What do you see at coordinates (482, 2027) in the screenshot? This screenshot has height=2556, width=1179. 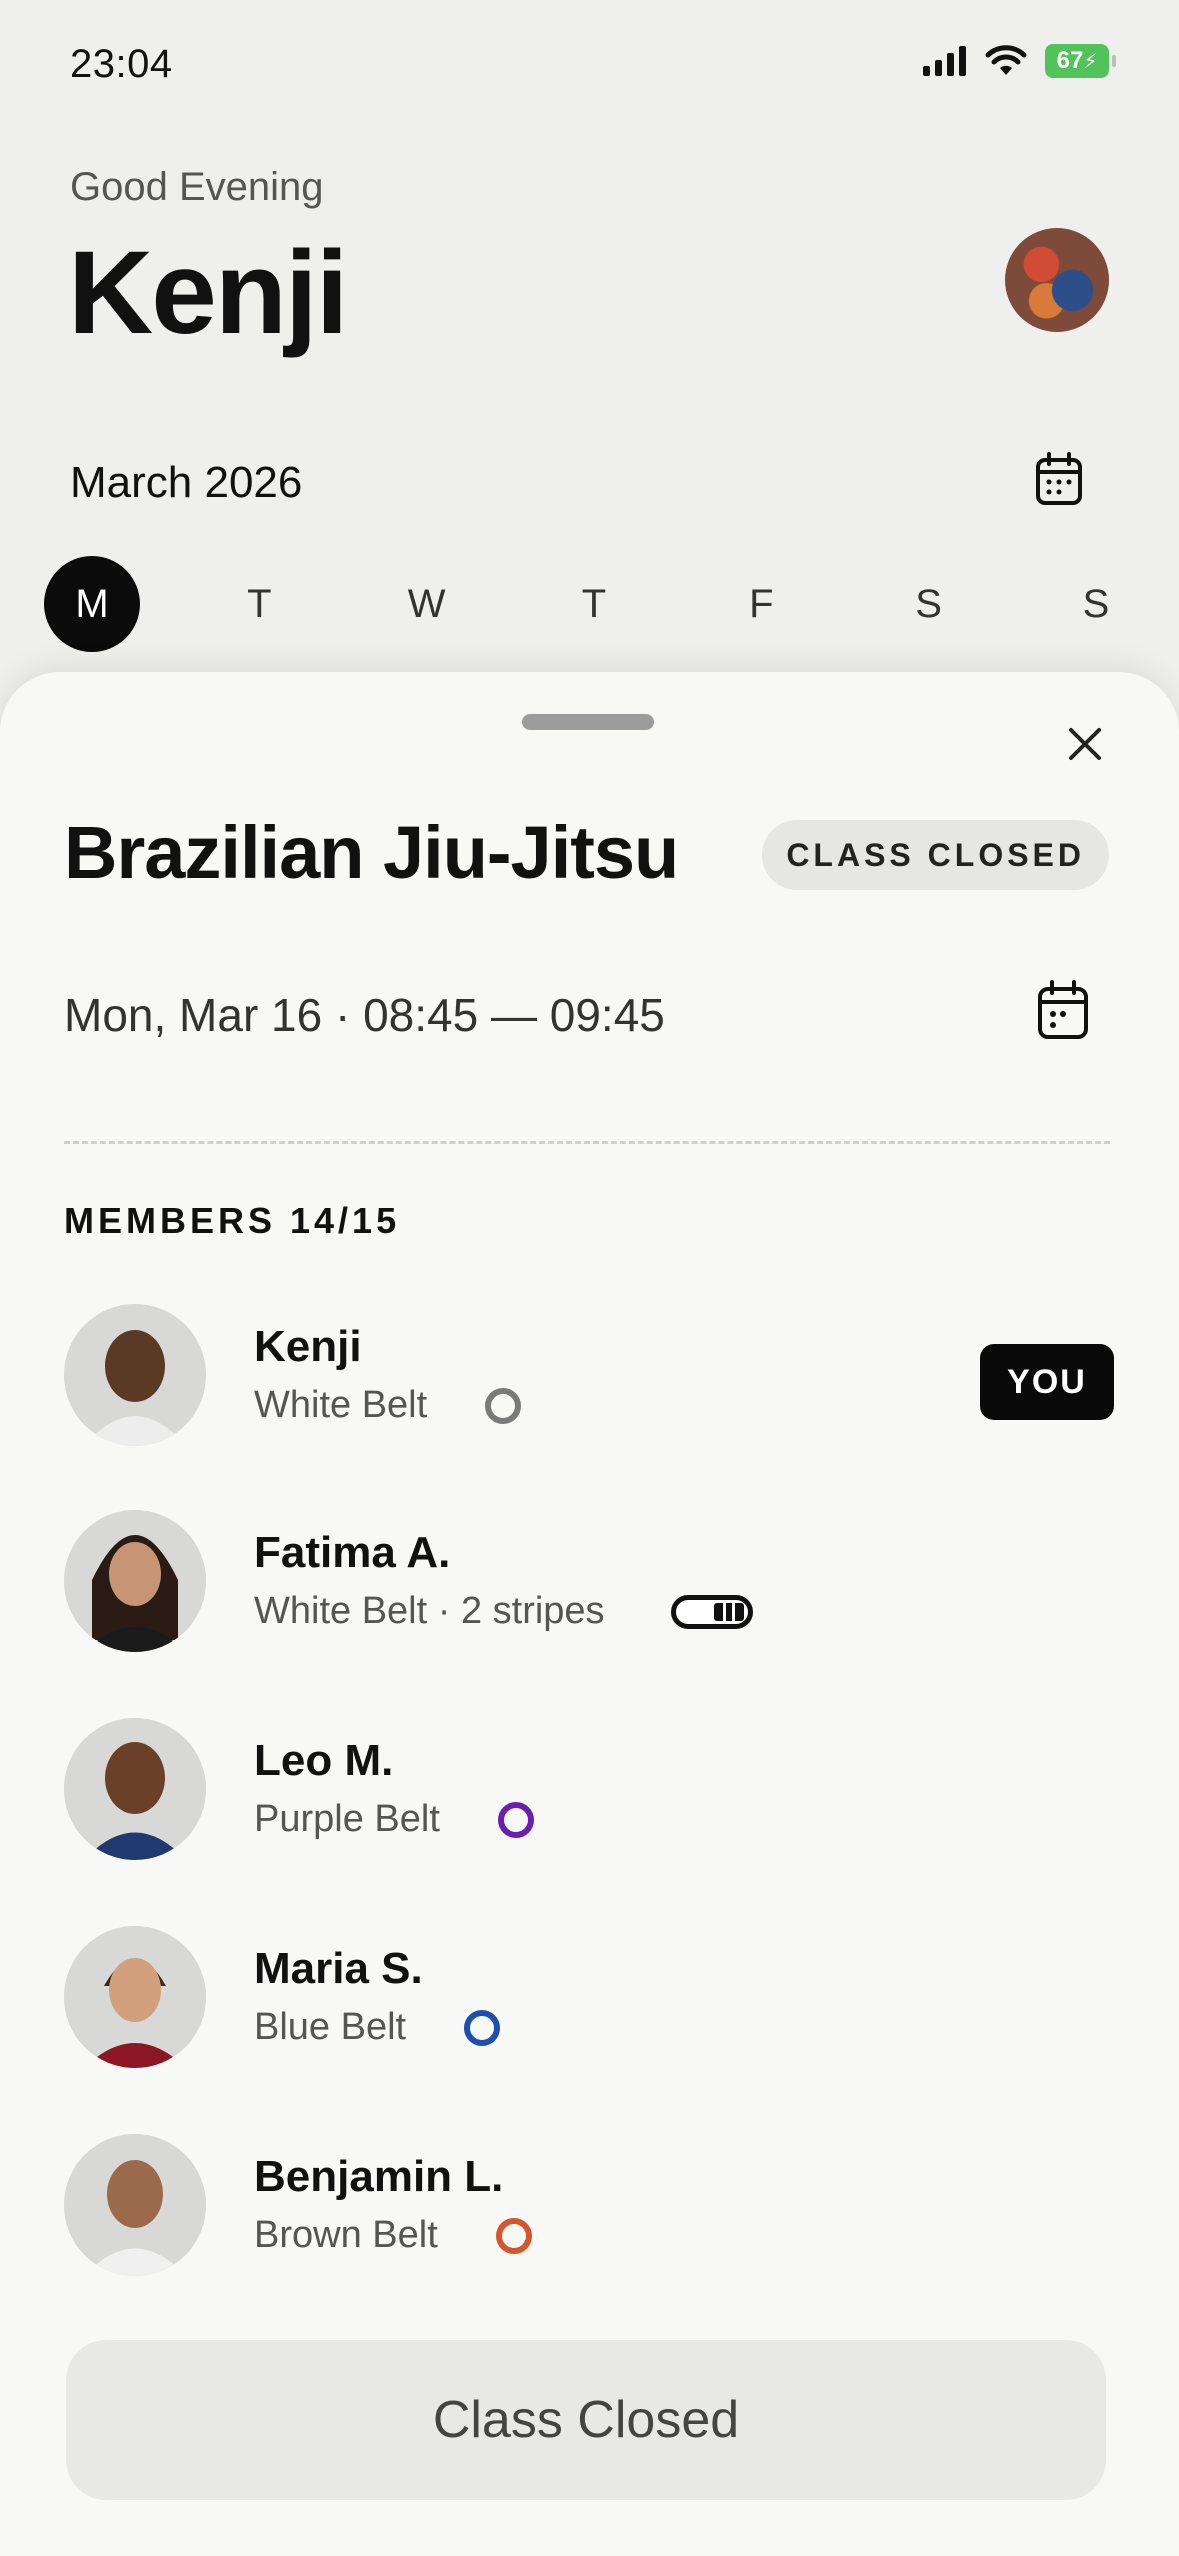 I see `blue-belt-icon` at bounding box center [482, 2027].